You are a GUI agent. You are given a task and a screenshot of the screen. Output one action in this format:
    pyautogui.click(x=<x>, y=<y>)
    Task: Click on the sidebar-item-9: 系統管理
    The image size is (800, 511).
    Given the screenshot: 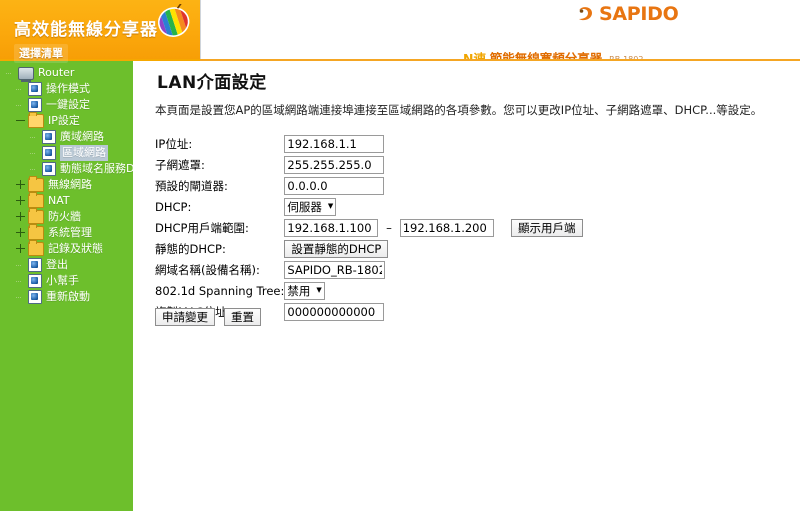 What is the action you would take?
    pyautogui.click(x=68, y=232)
    